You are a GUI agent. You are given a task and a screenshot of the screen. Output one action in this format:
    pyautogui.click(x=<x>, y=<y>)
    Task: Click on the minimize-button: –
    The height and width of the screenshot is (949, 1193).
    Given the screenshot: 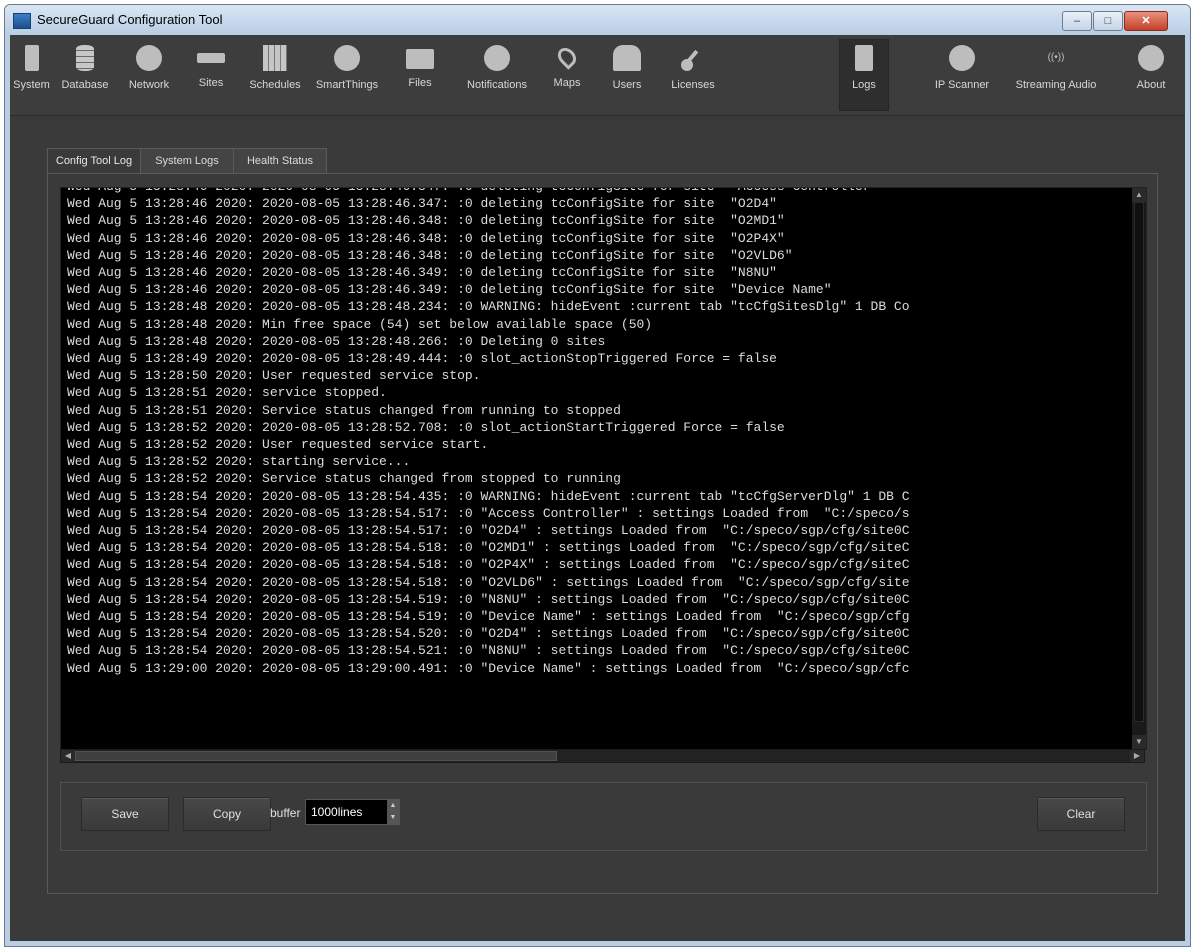 What is the action you would take?
    pyautogui.click(x=1077, y=21)
    